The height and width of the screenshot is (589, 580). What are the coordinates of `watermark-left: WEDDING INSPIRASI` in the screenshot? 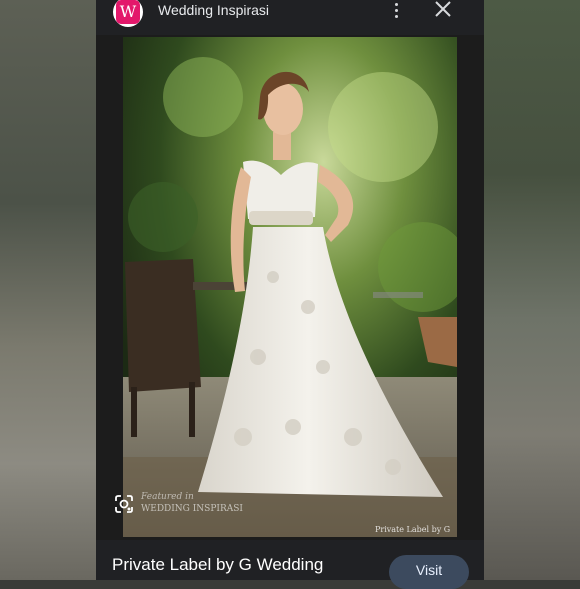 It's located at (192, 509).